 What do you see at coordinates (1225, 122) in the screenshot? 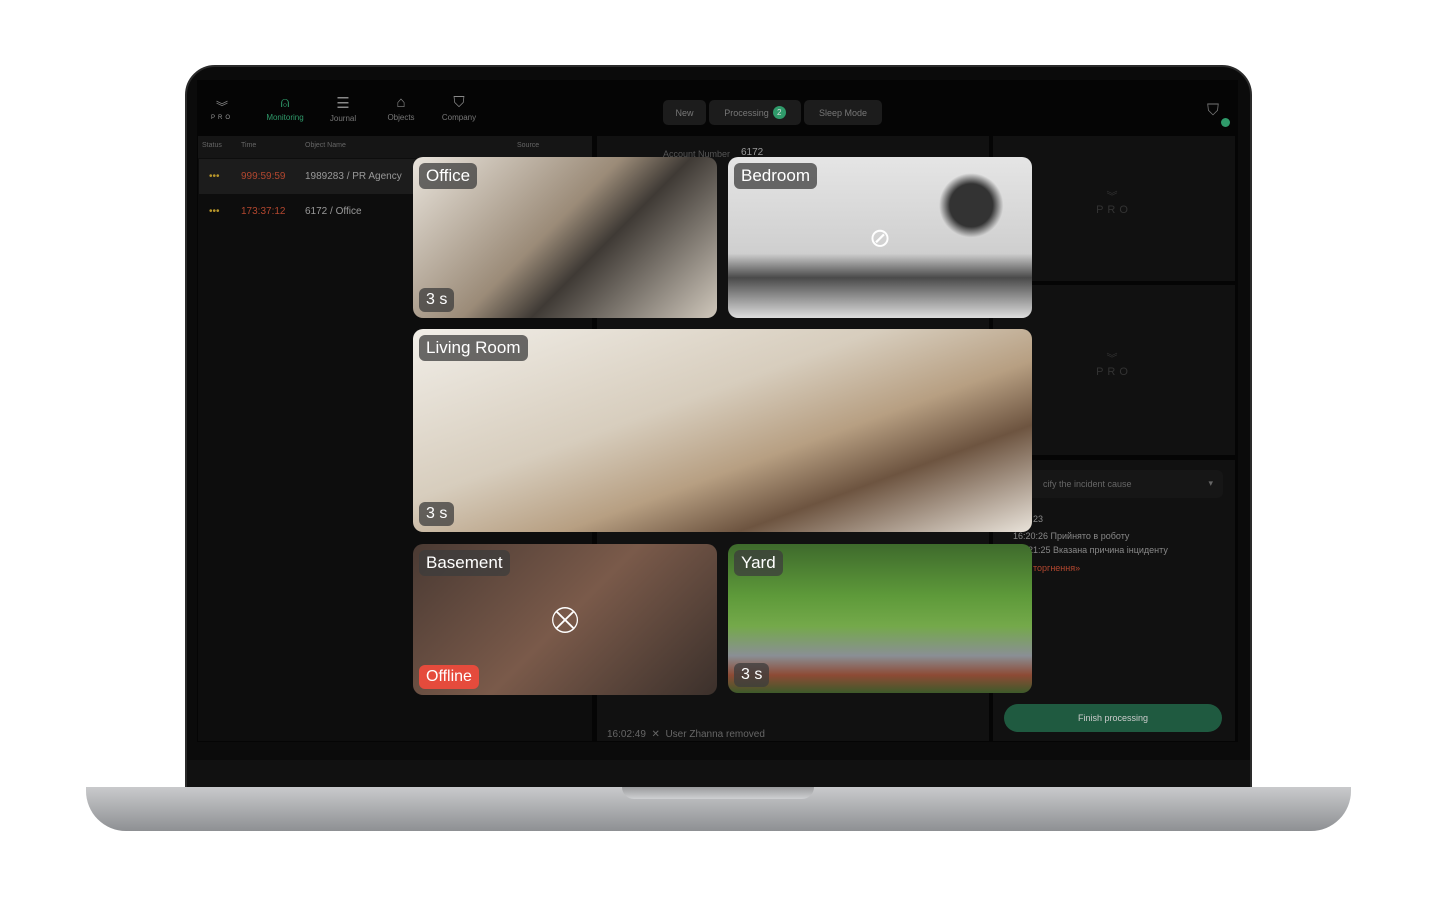
I see `online-dot` at bounding box center [1225, 122].